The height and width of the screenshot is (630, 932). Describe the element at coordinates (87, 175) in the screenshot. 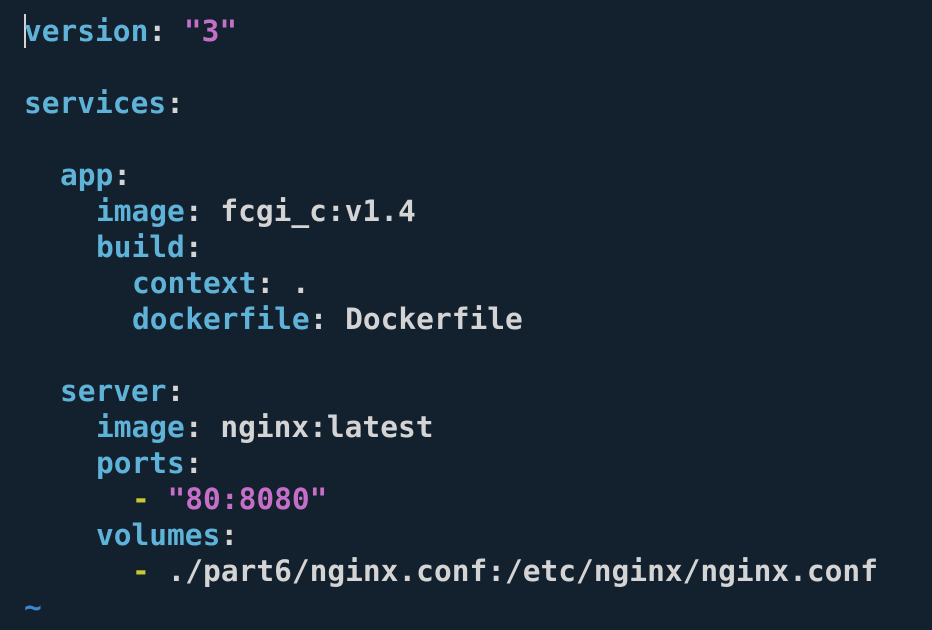

I see `yaml-key: app` at that location.